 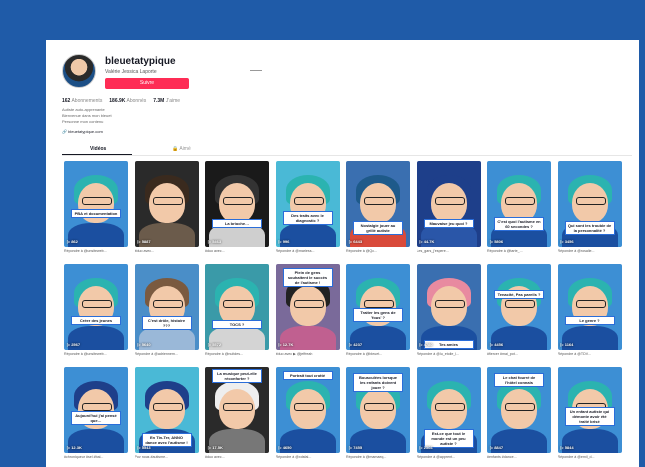 I want to click on video-thumbnail: ▷ 5887, so click(x=166, y=204).